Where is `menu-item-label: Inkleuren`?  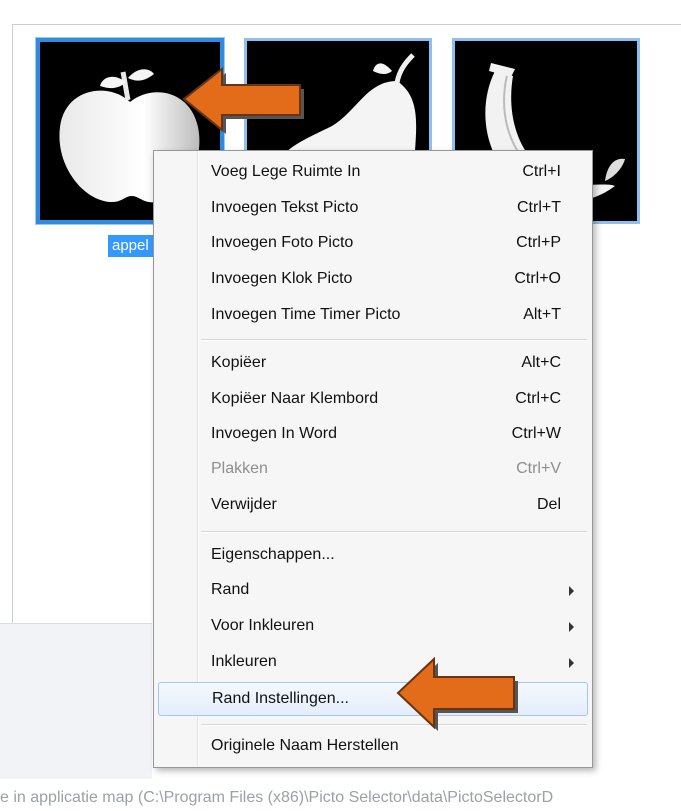
menu-item-label: Inkleuren is located at coordinates (244, 661).